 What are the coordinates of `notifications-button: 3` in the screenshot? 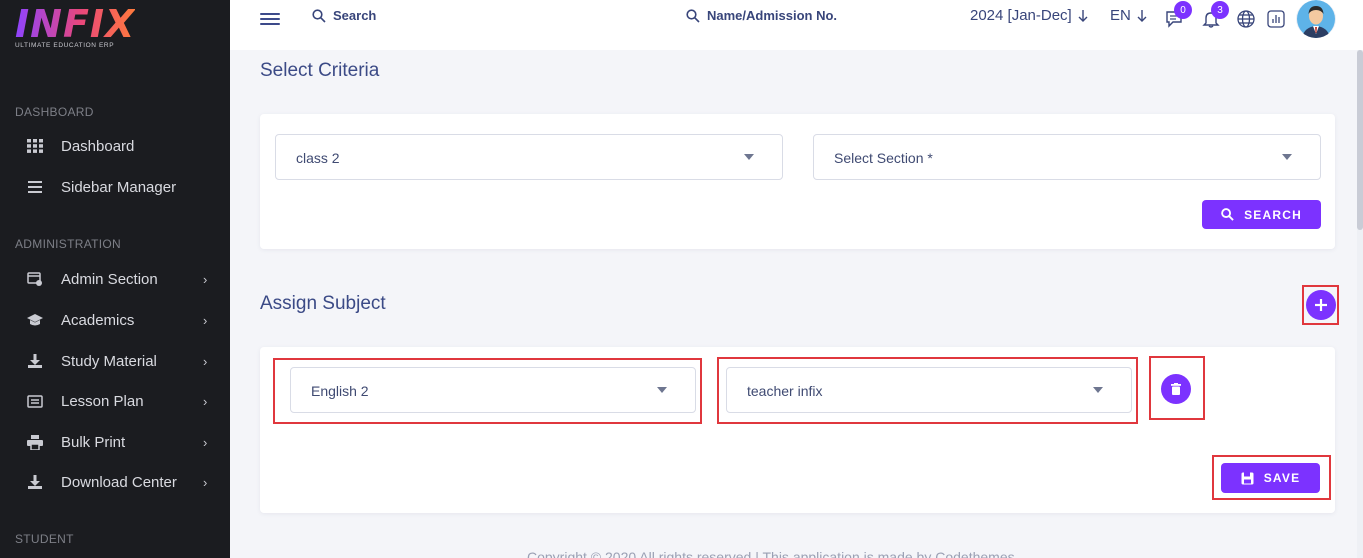 It's located at (1215, 15).